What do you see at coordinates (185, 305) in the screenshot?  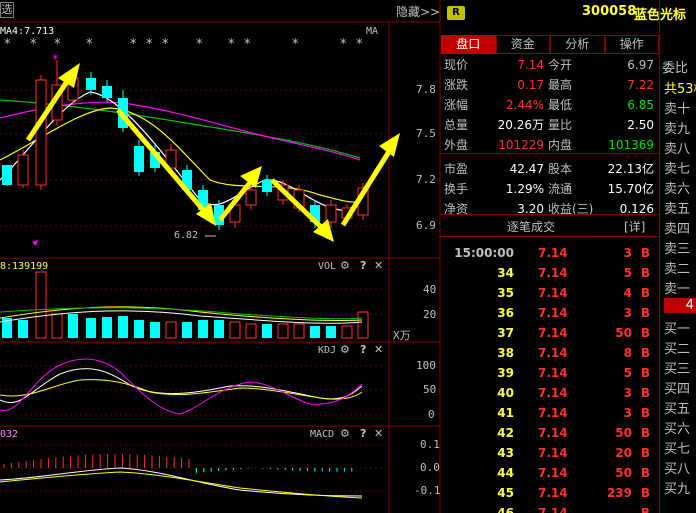 I see `volume-bars` at bounding box center [185, 305].